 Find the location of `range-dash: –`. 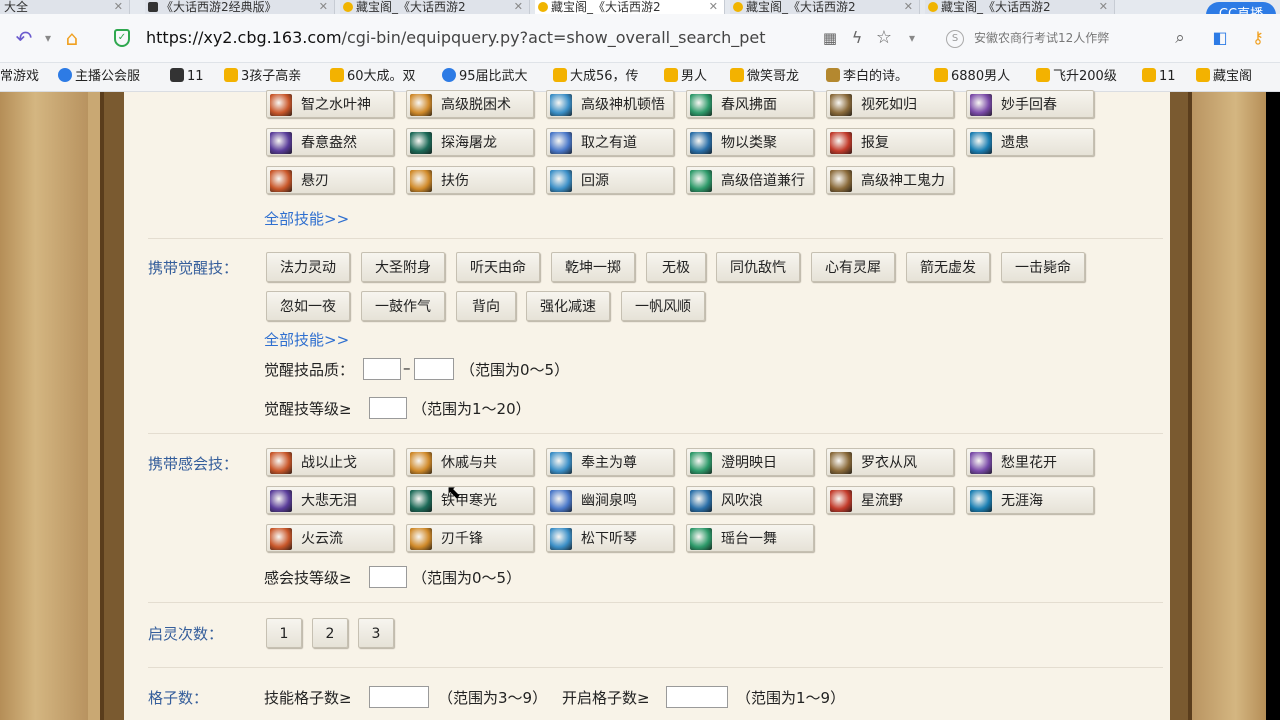

range-dash: – is located at coordinates (407, 368).